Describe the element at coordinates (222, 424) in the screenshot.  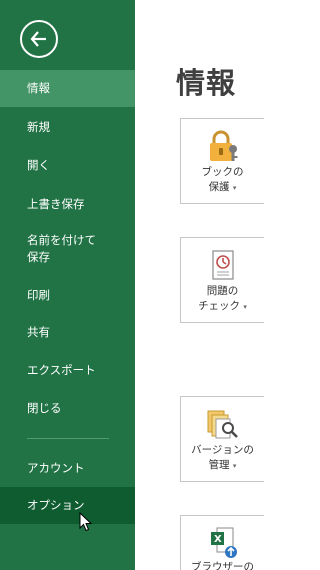
I see `version-search-icon` at that location.